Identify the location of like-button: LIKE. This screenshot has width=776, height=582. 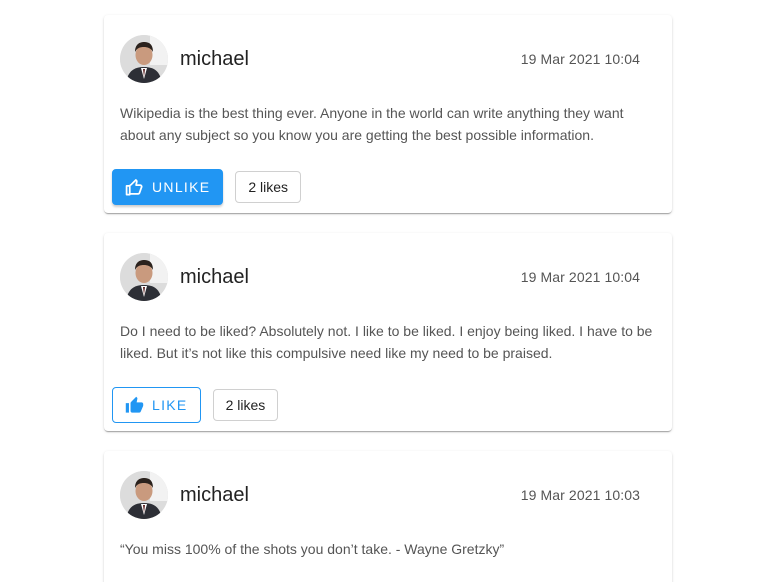
(156, 405).